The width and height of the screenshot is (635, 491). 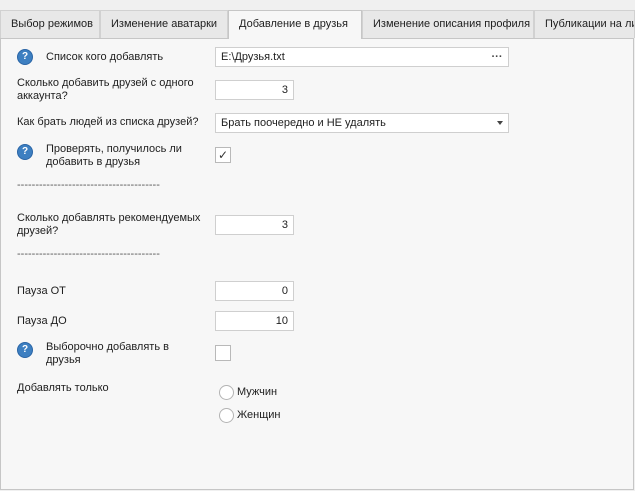 I want to click on tab-avatar-change: Изменение аватарки, so click(x=164, y=24).